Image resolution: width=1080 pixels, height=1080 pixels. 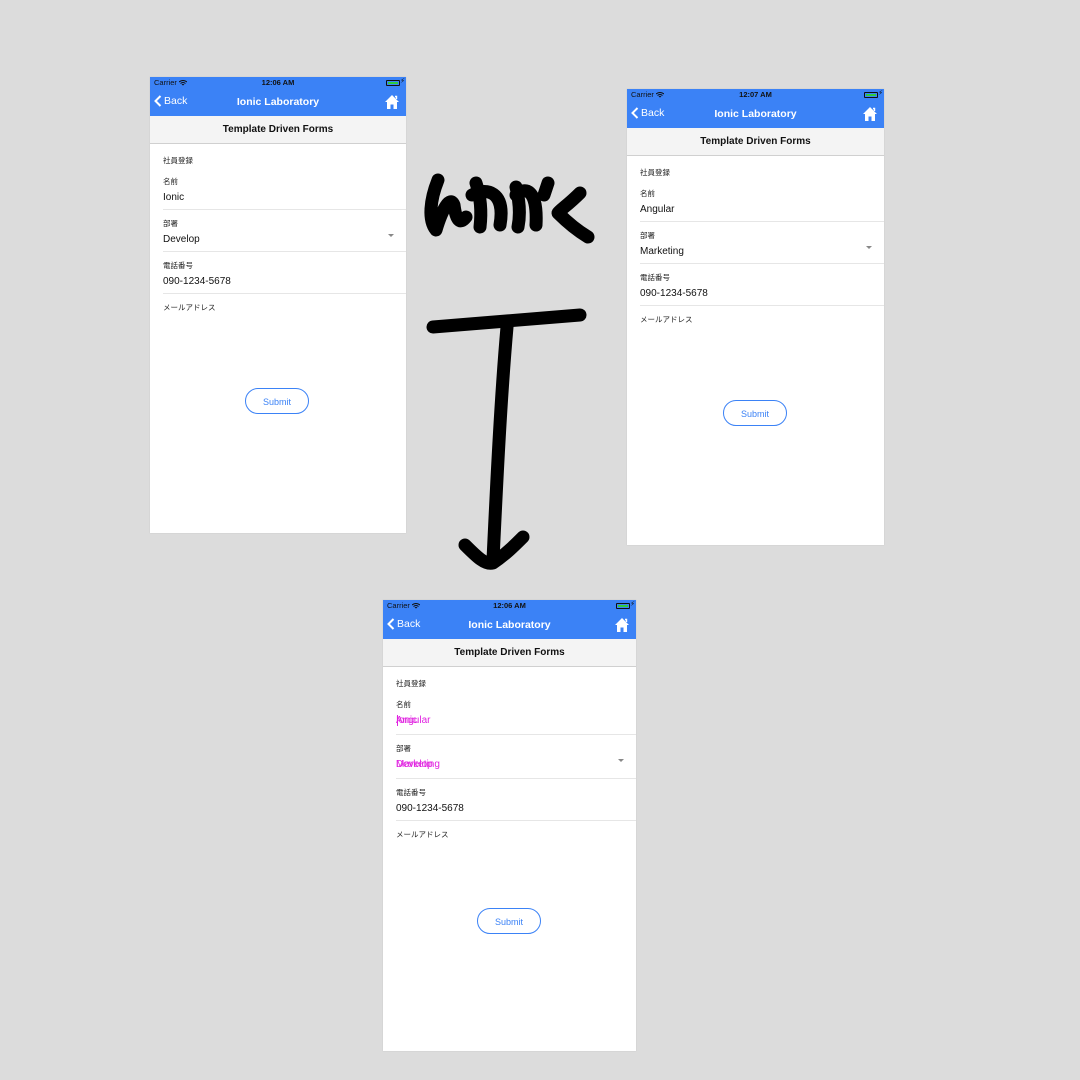 I want to click on handwriting-annotation, so click(x=509, y=208).